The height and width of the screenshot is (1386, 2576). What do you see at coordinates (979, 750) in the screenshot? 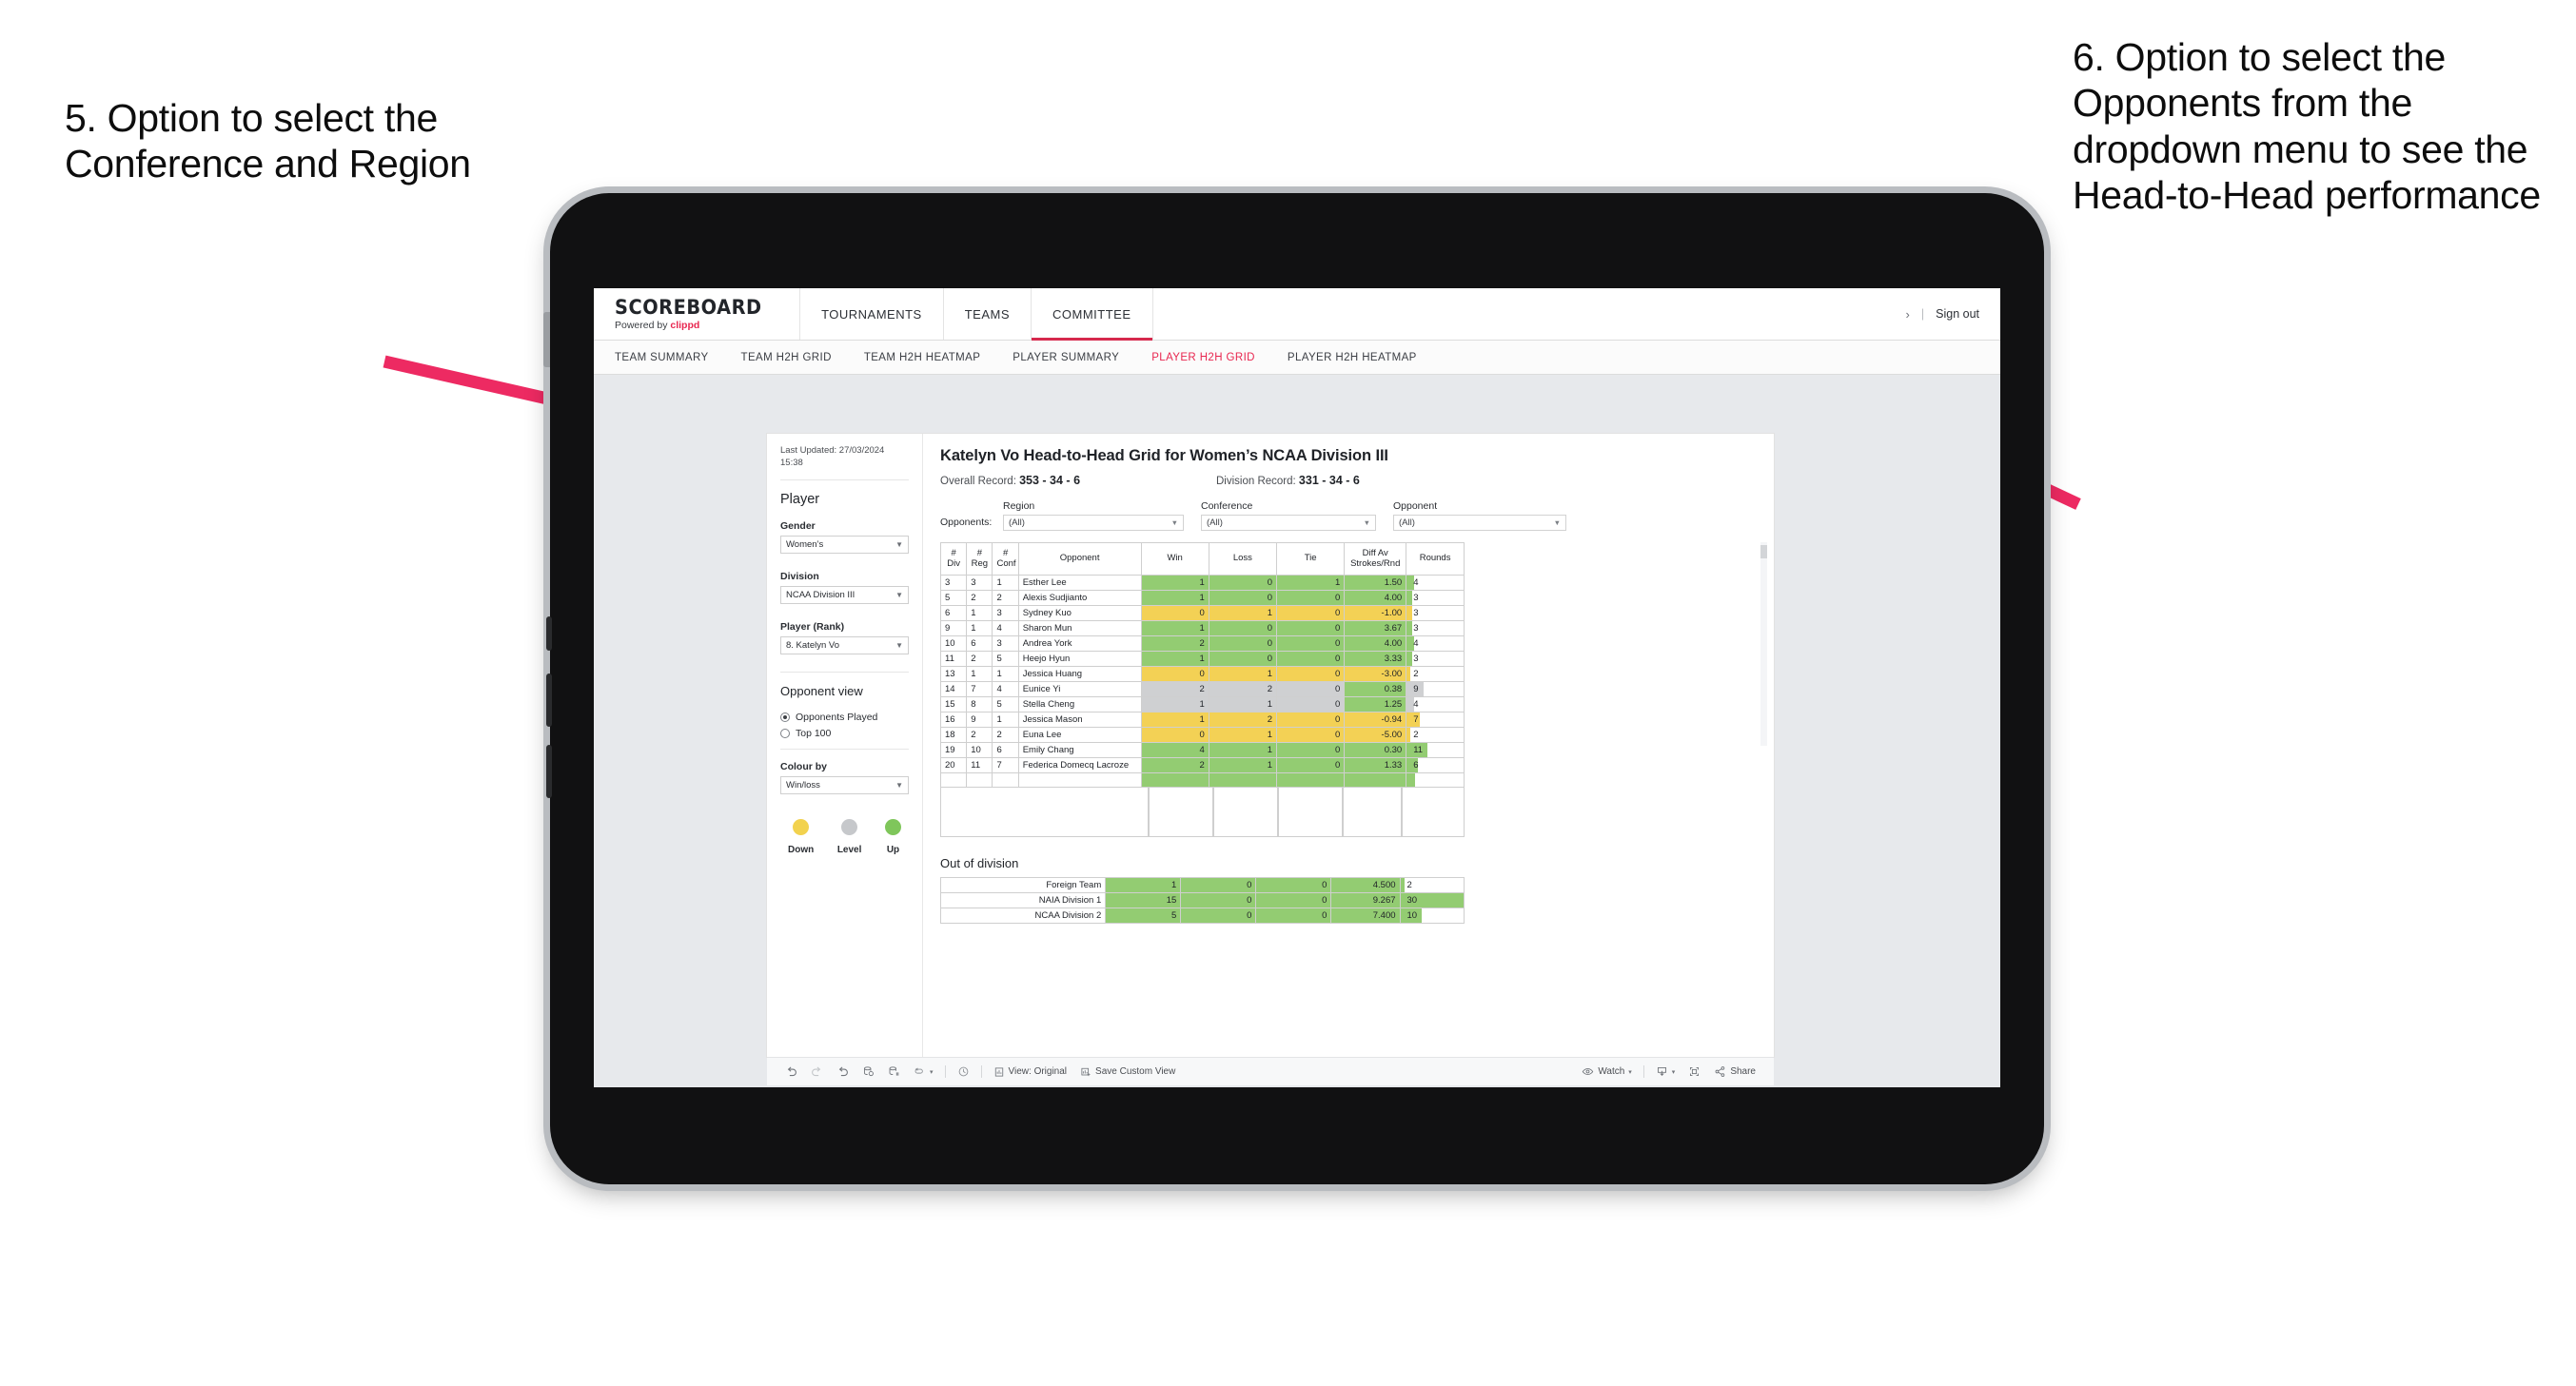
I see `cell-reg: 10` at bounding box center [979, 750].